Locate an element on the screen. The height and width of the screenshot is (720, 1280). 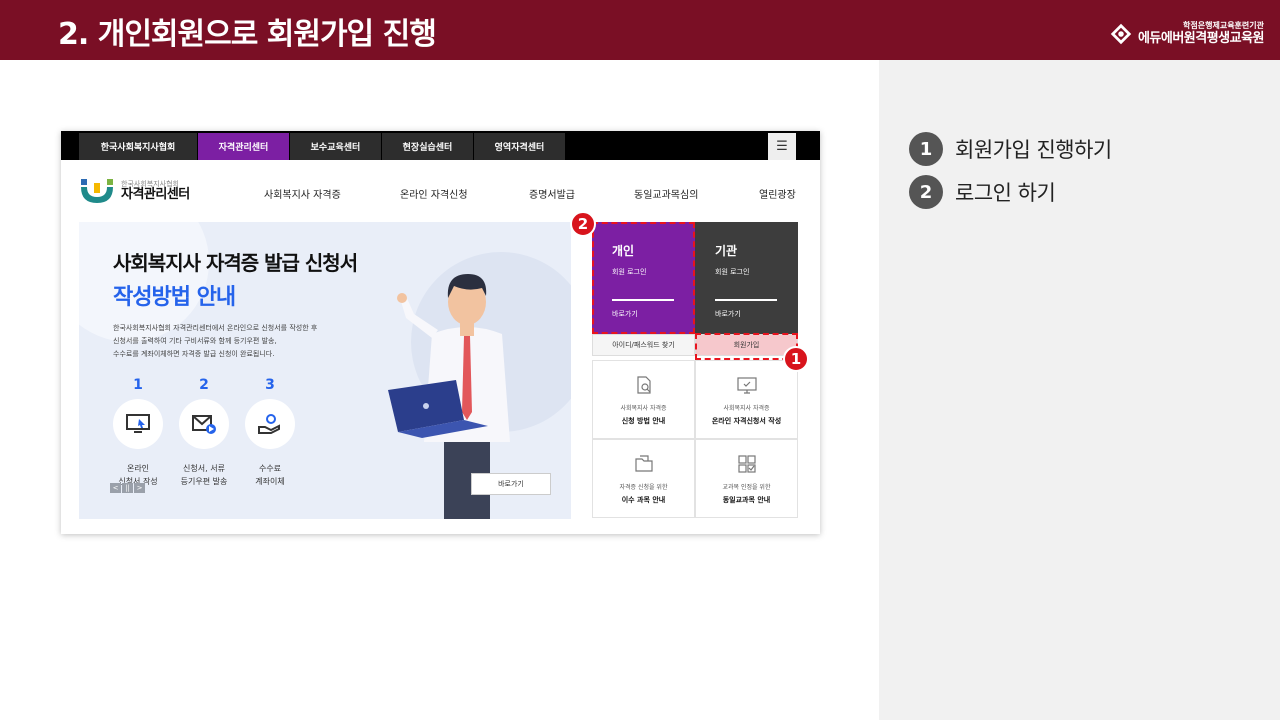
org-login-title: 기관 is located at coordinates (726, 251).